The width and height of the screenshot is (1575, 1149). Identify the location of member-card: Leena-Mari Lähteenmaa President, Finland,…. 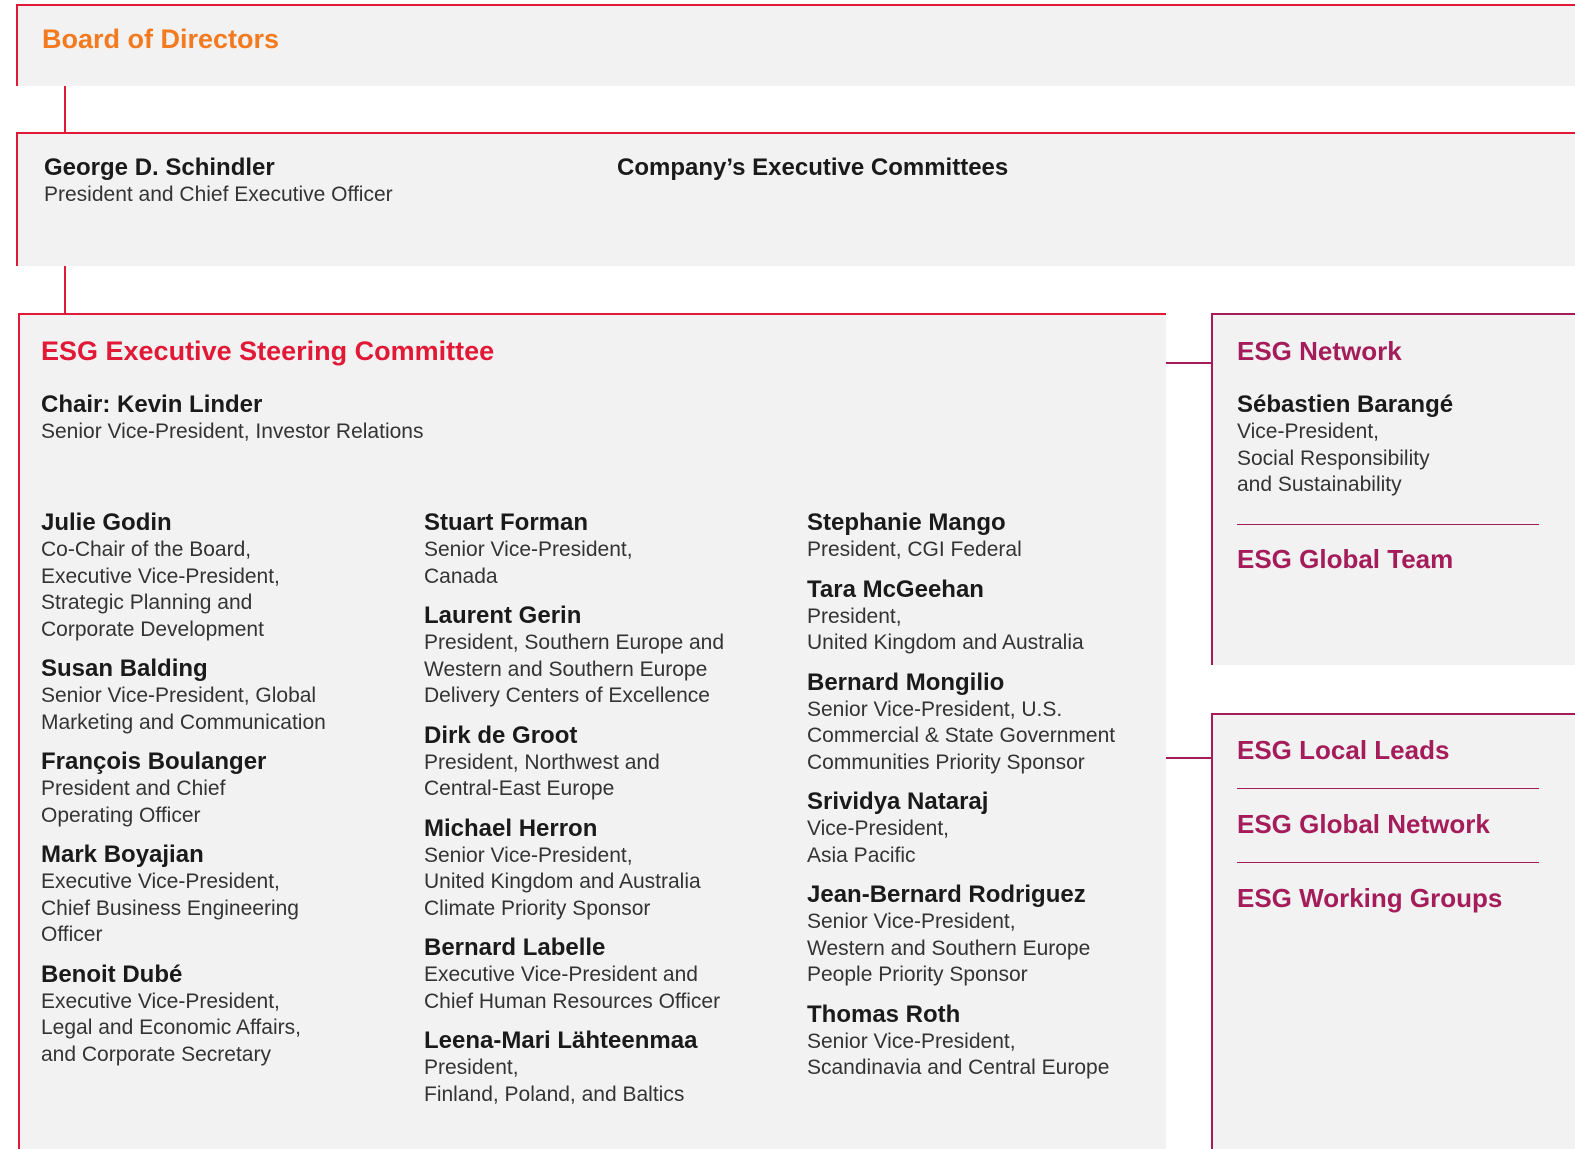
(574, 1067).